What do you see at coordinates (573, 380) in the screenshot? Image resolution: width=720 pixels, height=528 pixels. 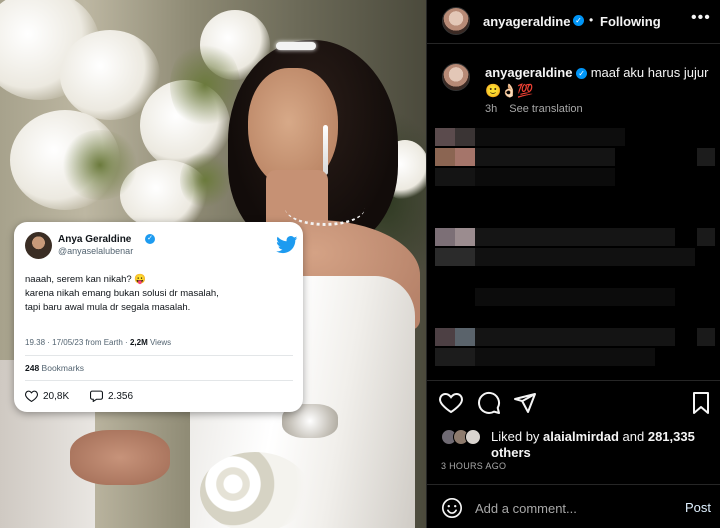 I see `actions-divider` at bounding box center [573, 380].